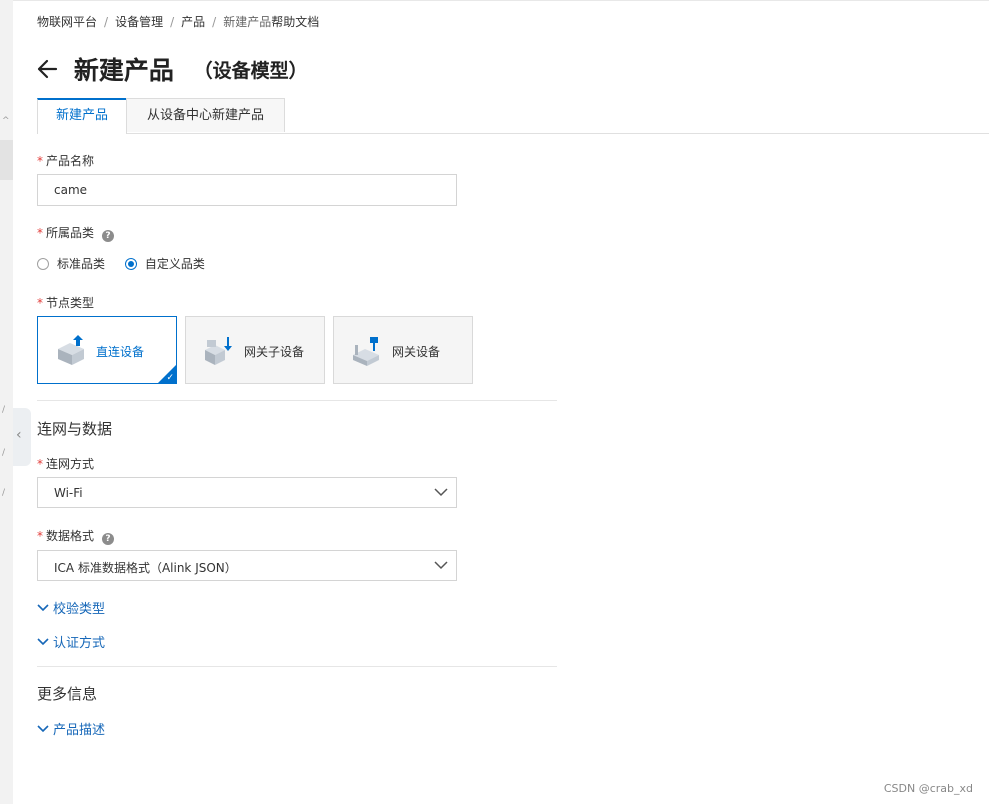 The height and width of the screenshot is (804, 989). I want to click on node-type-label: * 节点类型, so click(65, 302).